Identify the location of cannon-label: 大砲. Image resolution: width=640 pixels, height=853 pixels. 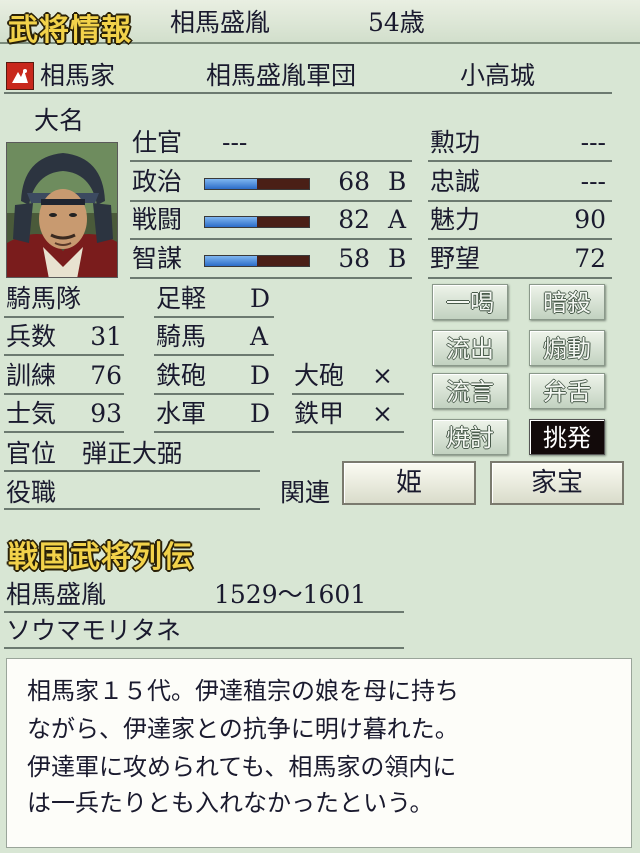
(319, 375).